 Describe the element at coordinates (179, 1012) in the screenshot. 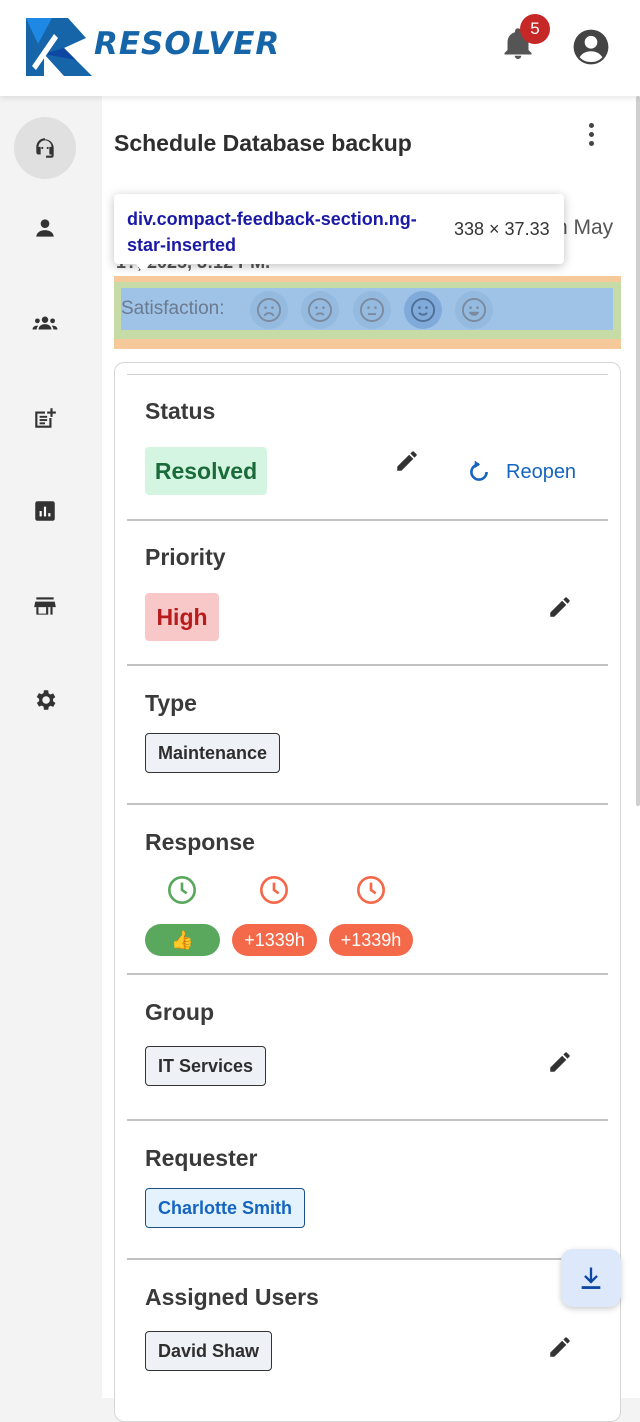

I see `group-heading: Group` at that location.